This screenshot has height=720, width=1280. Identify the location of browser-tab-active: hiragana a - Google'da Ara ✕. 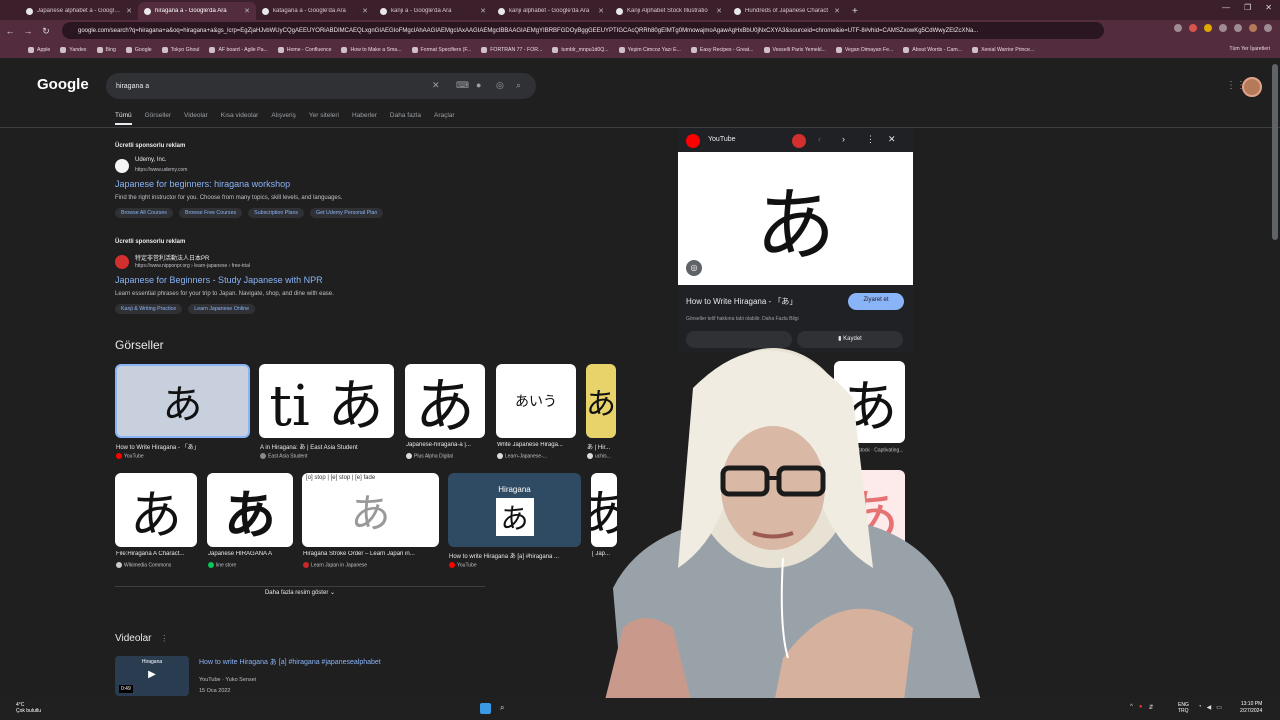
(197, 11).